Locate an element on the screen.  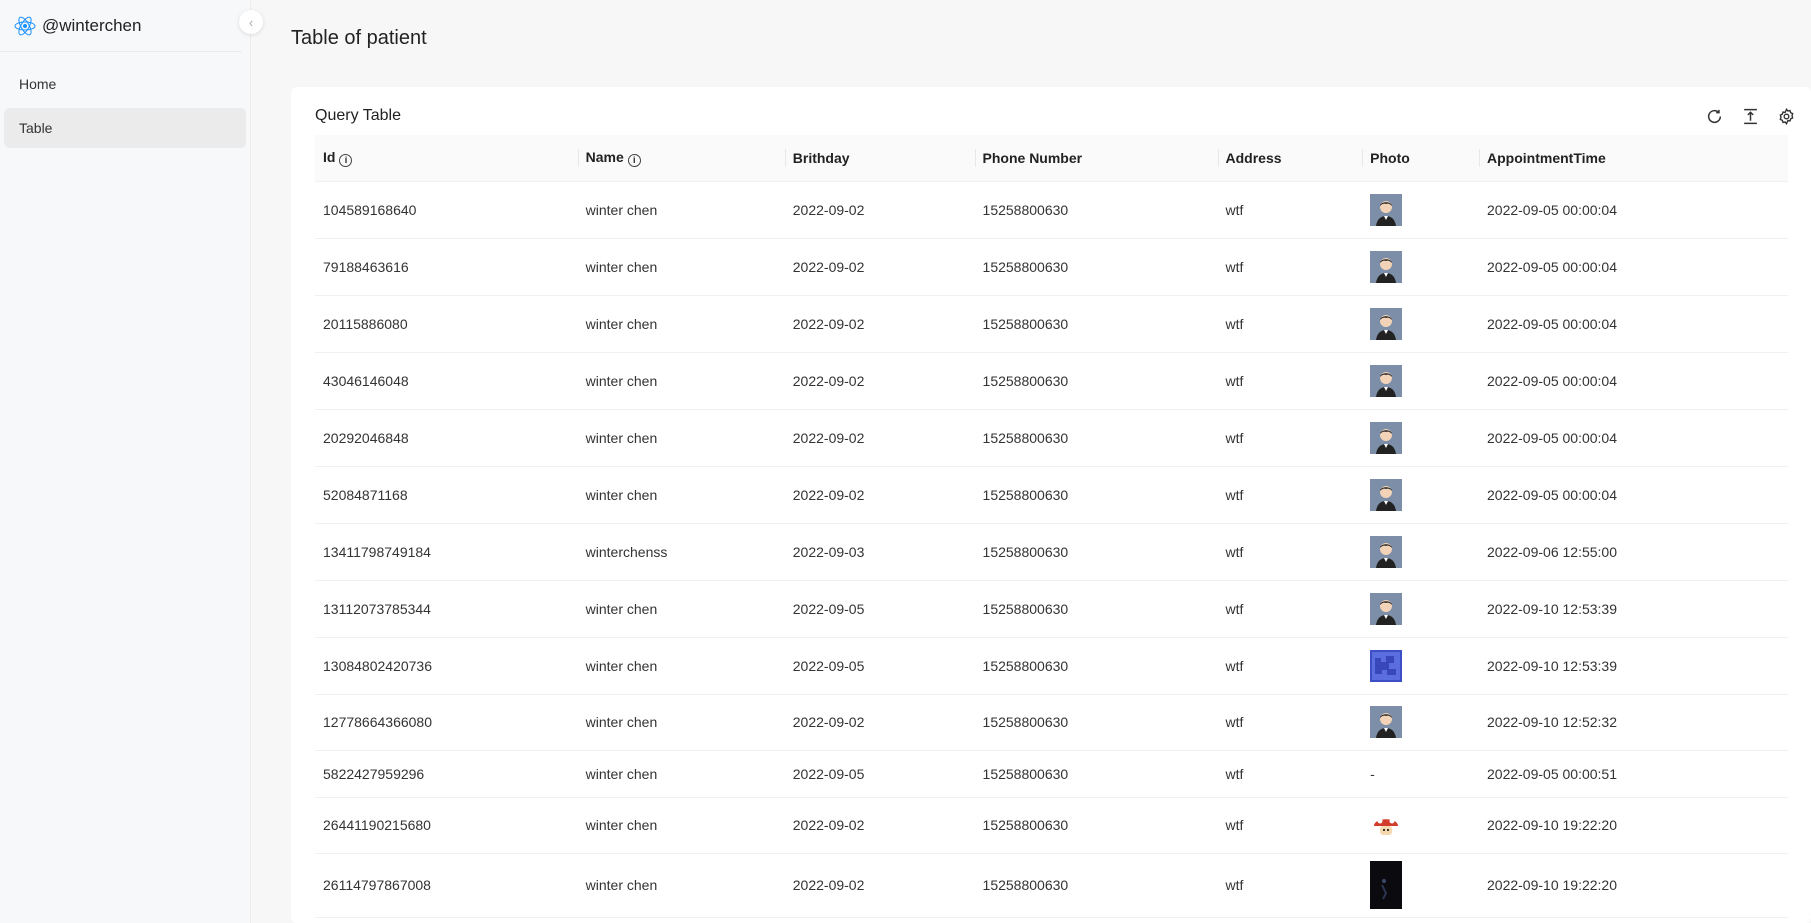
cell-id: 43046146048 is located at coordinates (446, 381).